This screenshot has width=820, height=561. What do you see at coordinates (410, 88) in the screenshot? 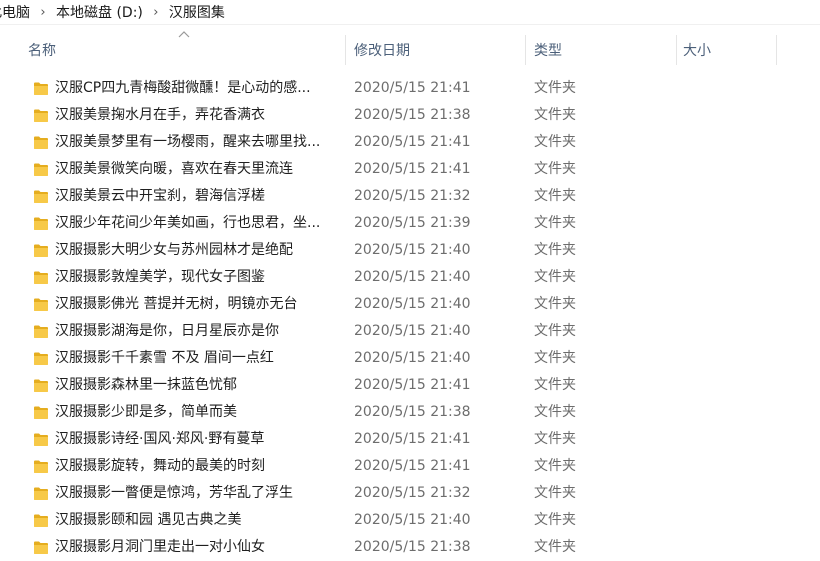
I see `file-row: 汉服CP四九青梅酸甜微醺！是心动的感... 2020/5/15 21:41 文件夹` at bounding box center [410, 88].